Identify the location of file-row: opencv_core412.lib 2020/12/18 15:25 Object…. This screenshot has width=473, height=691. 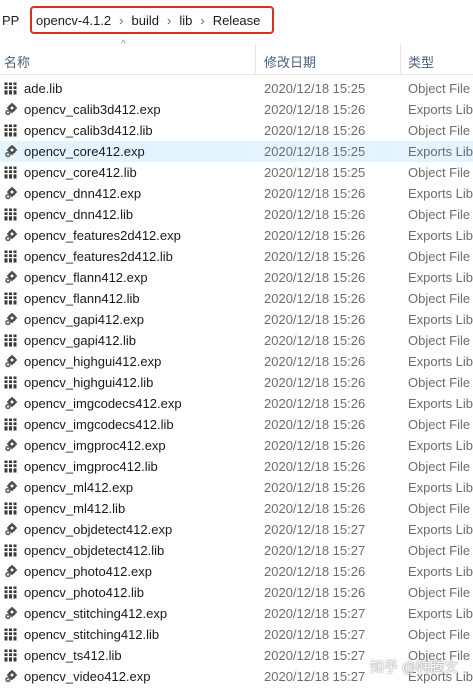
(236, 172).